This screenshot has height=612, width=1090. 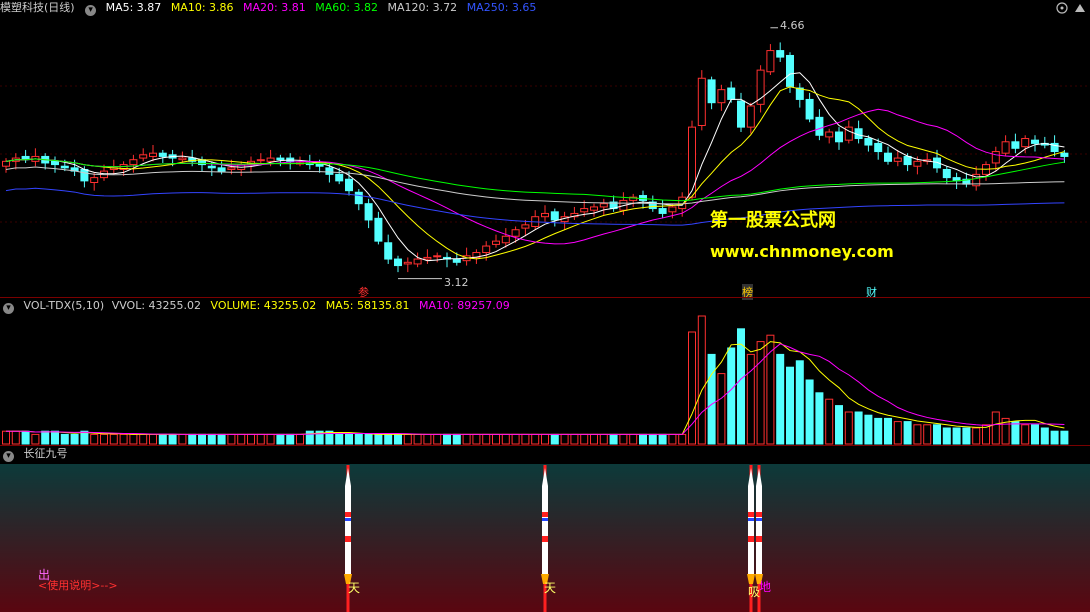 What do you see at coordinates (1080, 8) in the screenshot?
I see `arrow-up-icon` at bounding box center [1080, 8].